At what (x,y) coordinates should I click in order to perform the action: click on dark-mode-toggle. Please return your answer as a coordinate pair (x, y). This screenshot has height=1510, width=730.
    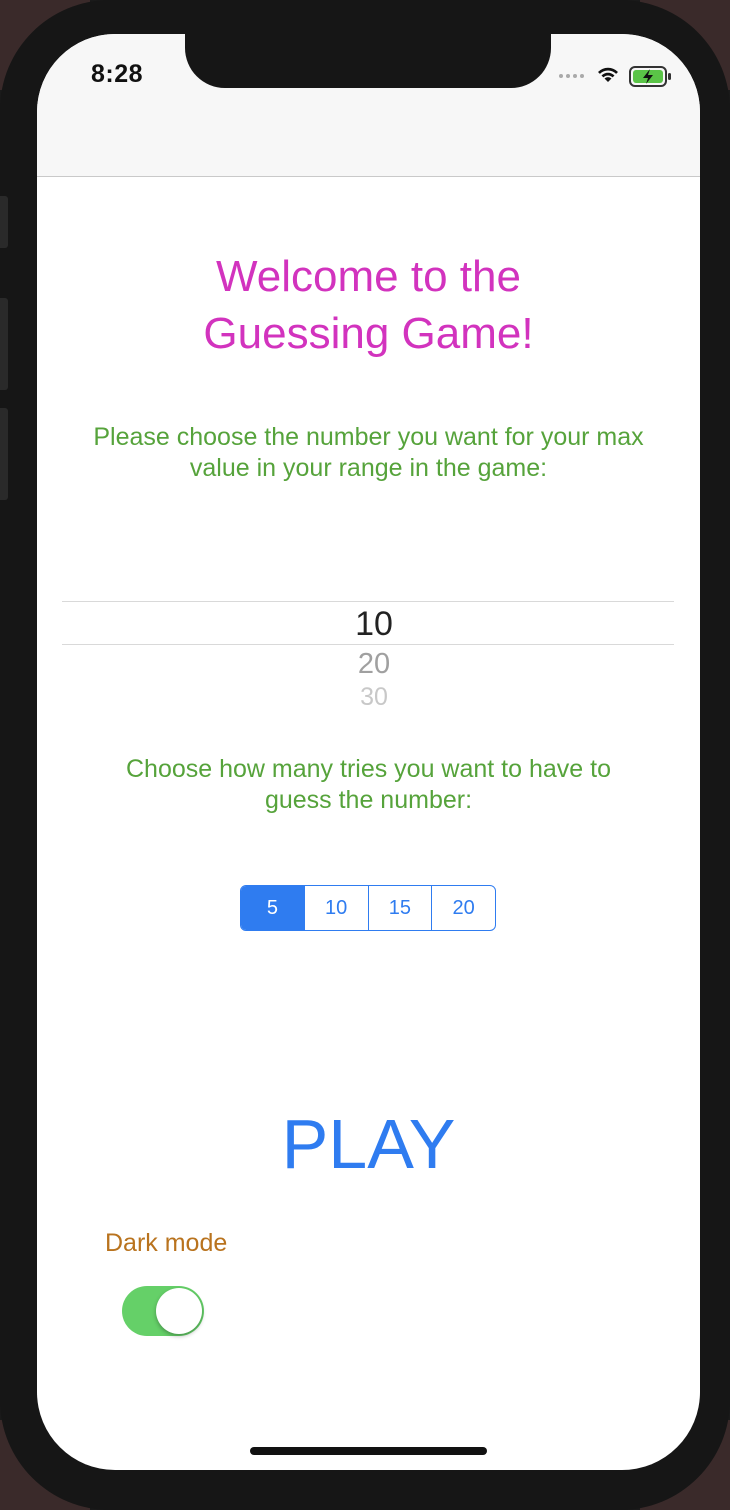
    Looking at the image, I should click on (163, 1311).